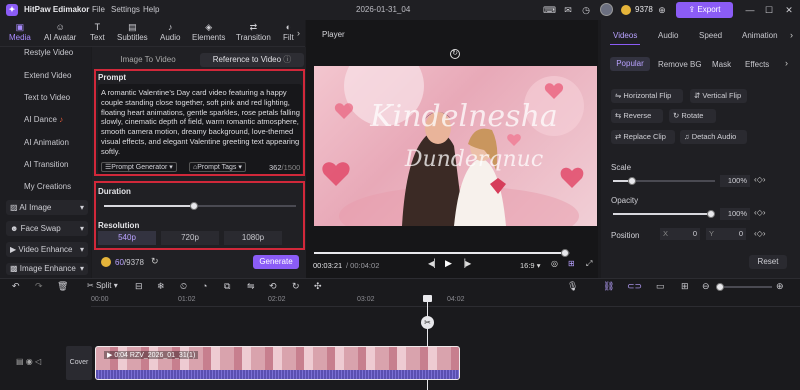 The image size is (800, 390). I want to click on prompt-generator-button: ☰Prompt Generator ▾, so click(139, 167).